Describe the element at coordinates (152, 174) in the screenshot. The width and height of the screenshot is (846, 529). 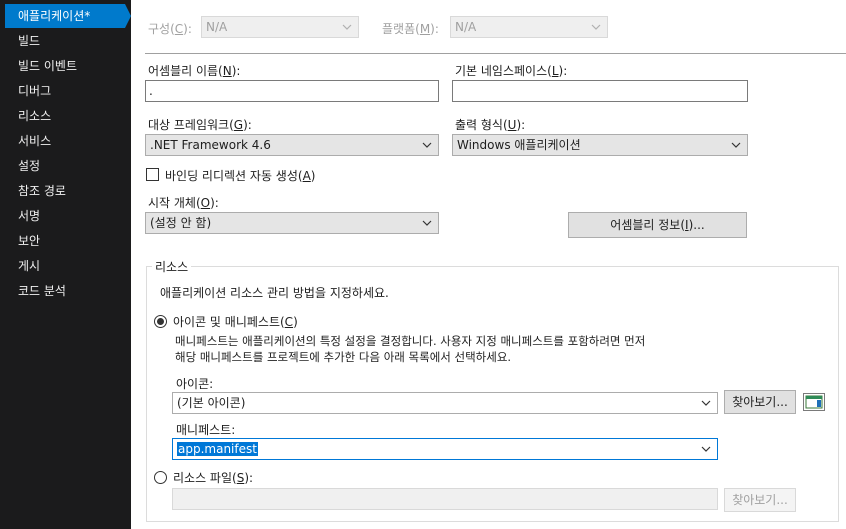
I see `binding-redirect-checkbox` at that location.